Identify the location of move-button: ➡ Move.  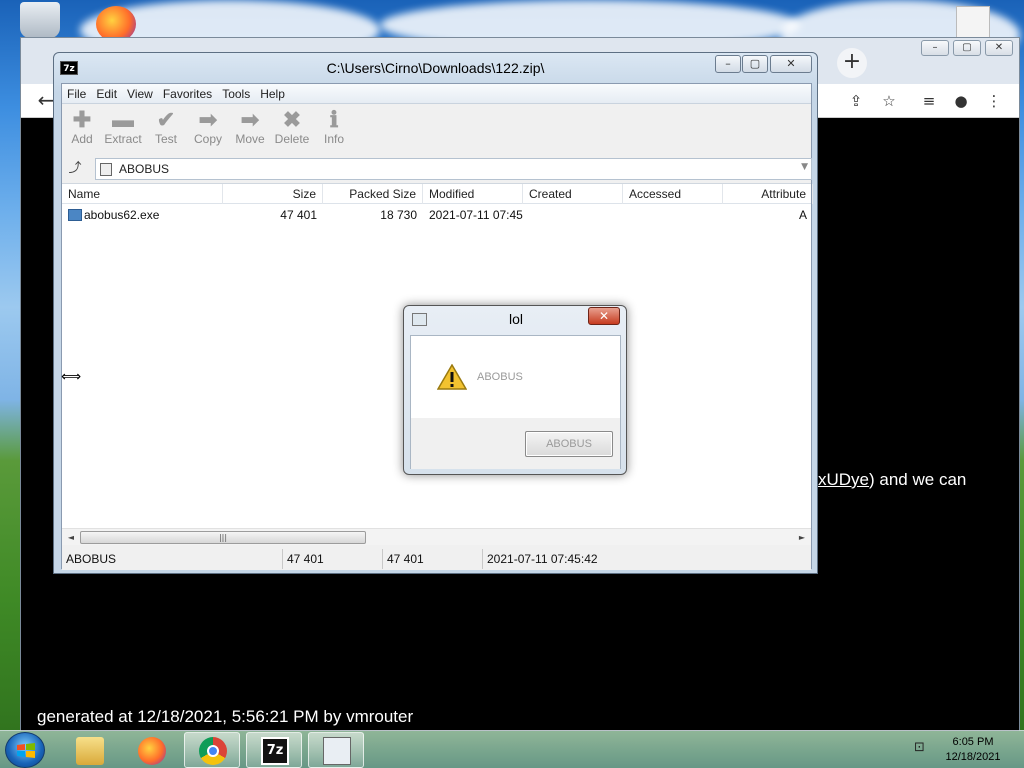
(250, 127).